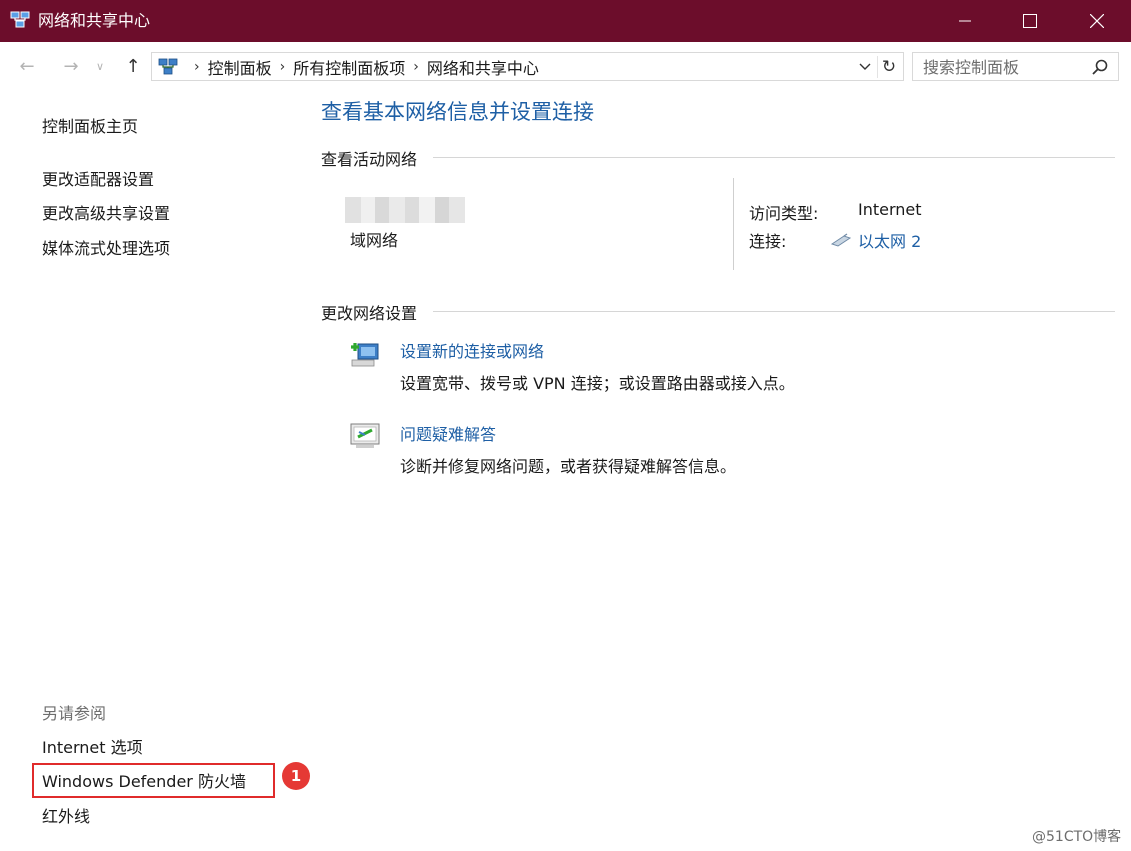  What do you see at coordinates (457, 112) in the screenshot?
I see `page-title: 查看基本网络信息并设置连接` at bounding box center [457, 112].